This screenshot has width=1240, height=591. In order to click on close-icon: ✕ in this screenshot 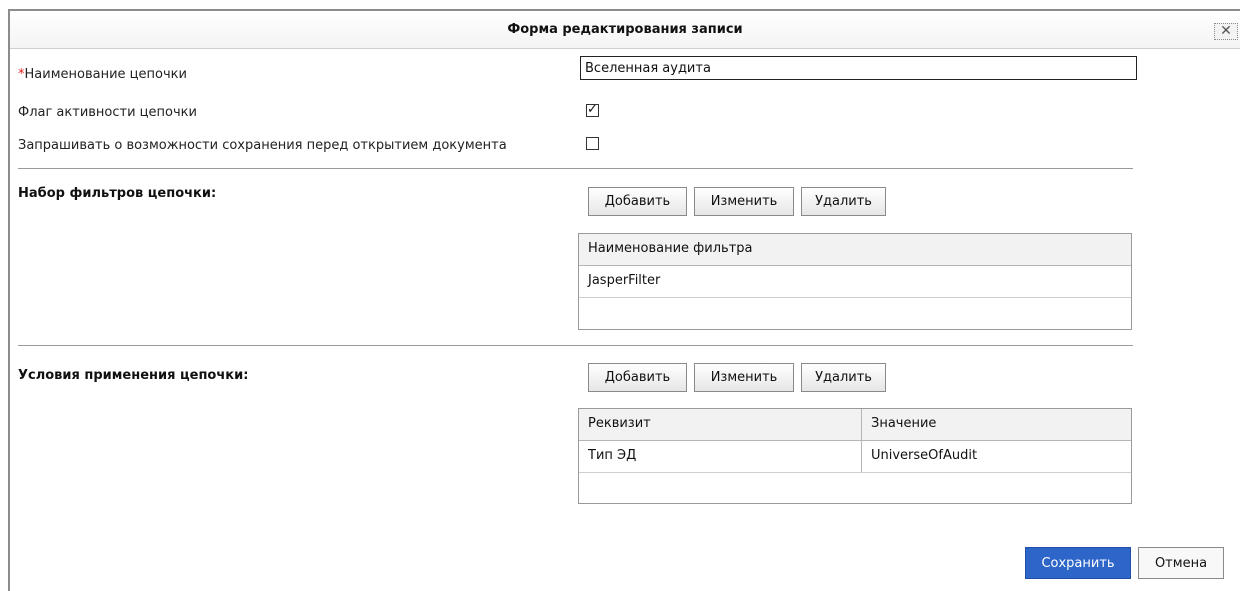, I will do `click(1226, 31)`.